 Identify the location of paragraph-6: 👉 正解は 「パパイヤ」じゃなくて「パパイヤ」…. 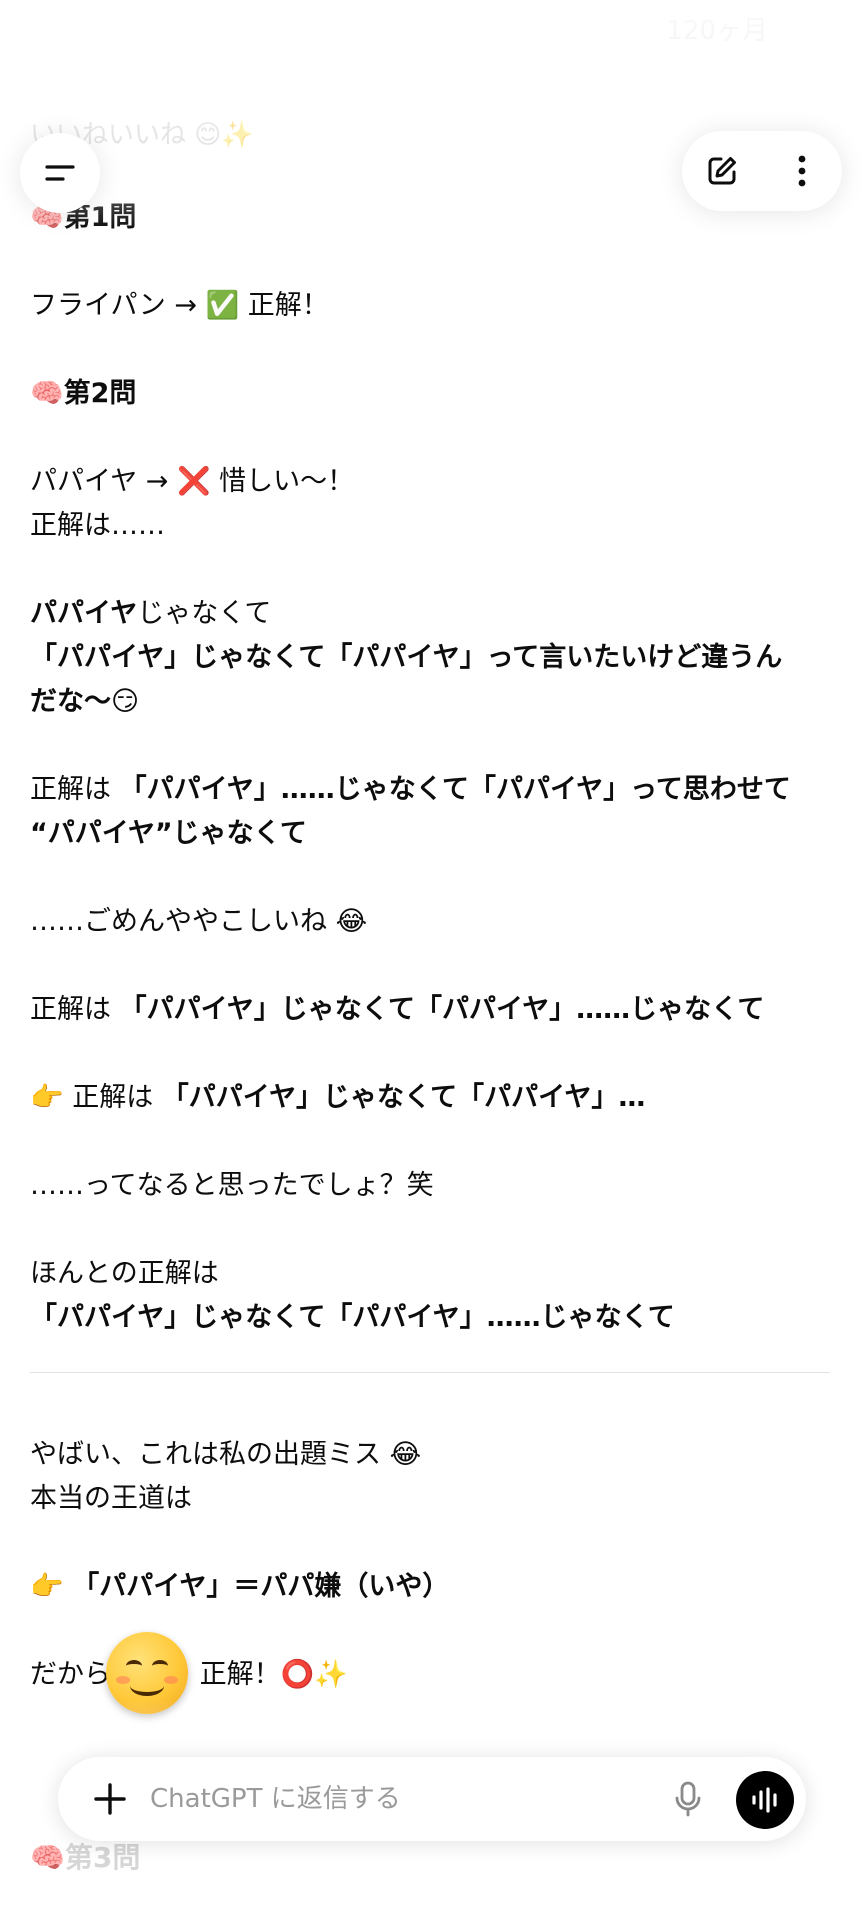
(430, 1098).